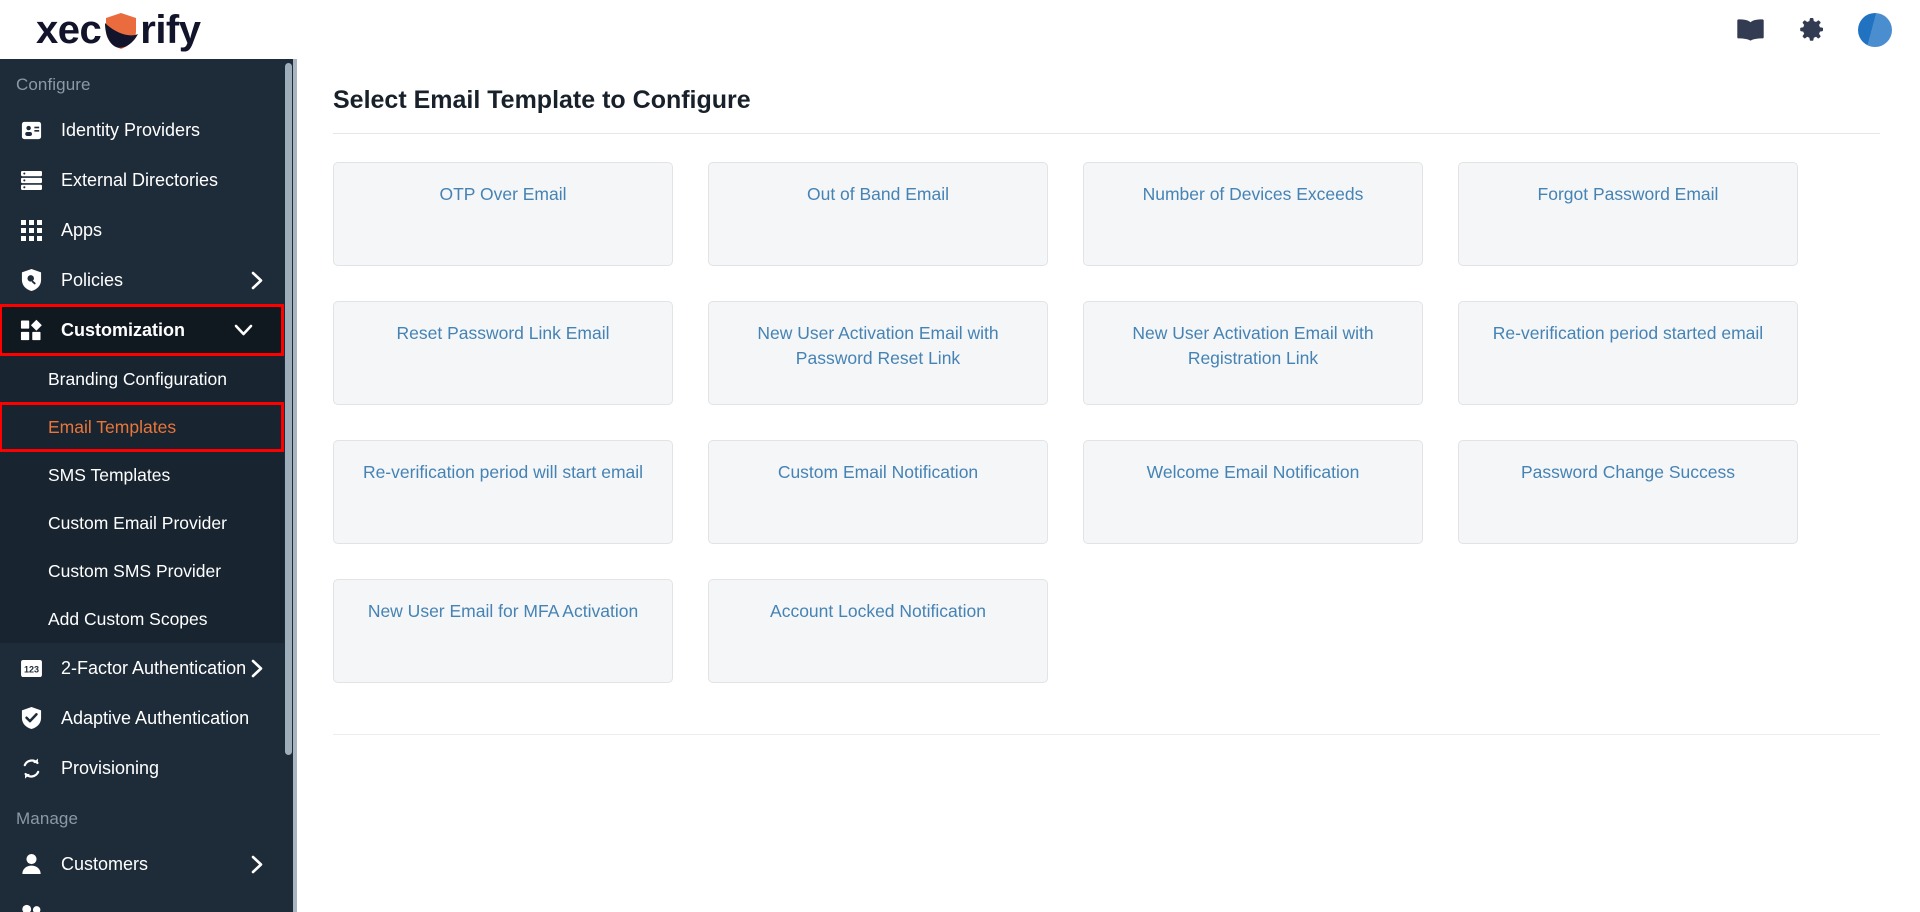 The width and height of the screenshot is (1920, 912). I want to click on numeric-123-icon: 123, so click(31, 668).